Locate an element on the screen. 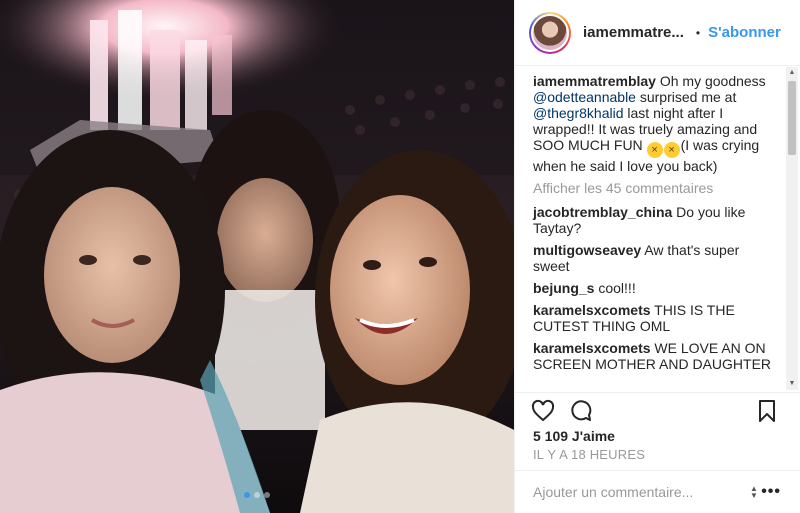  list-item: multigowseavey Aw that's super sweet is located at coordinates (654, 258).